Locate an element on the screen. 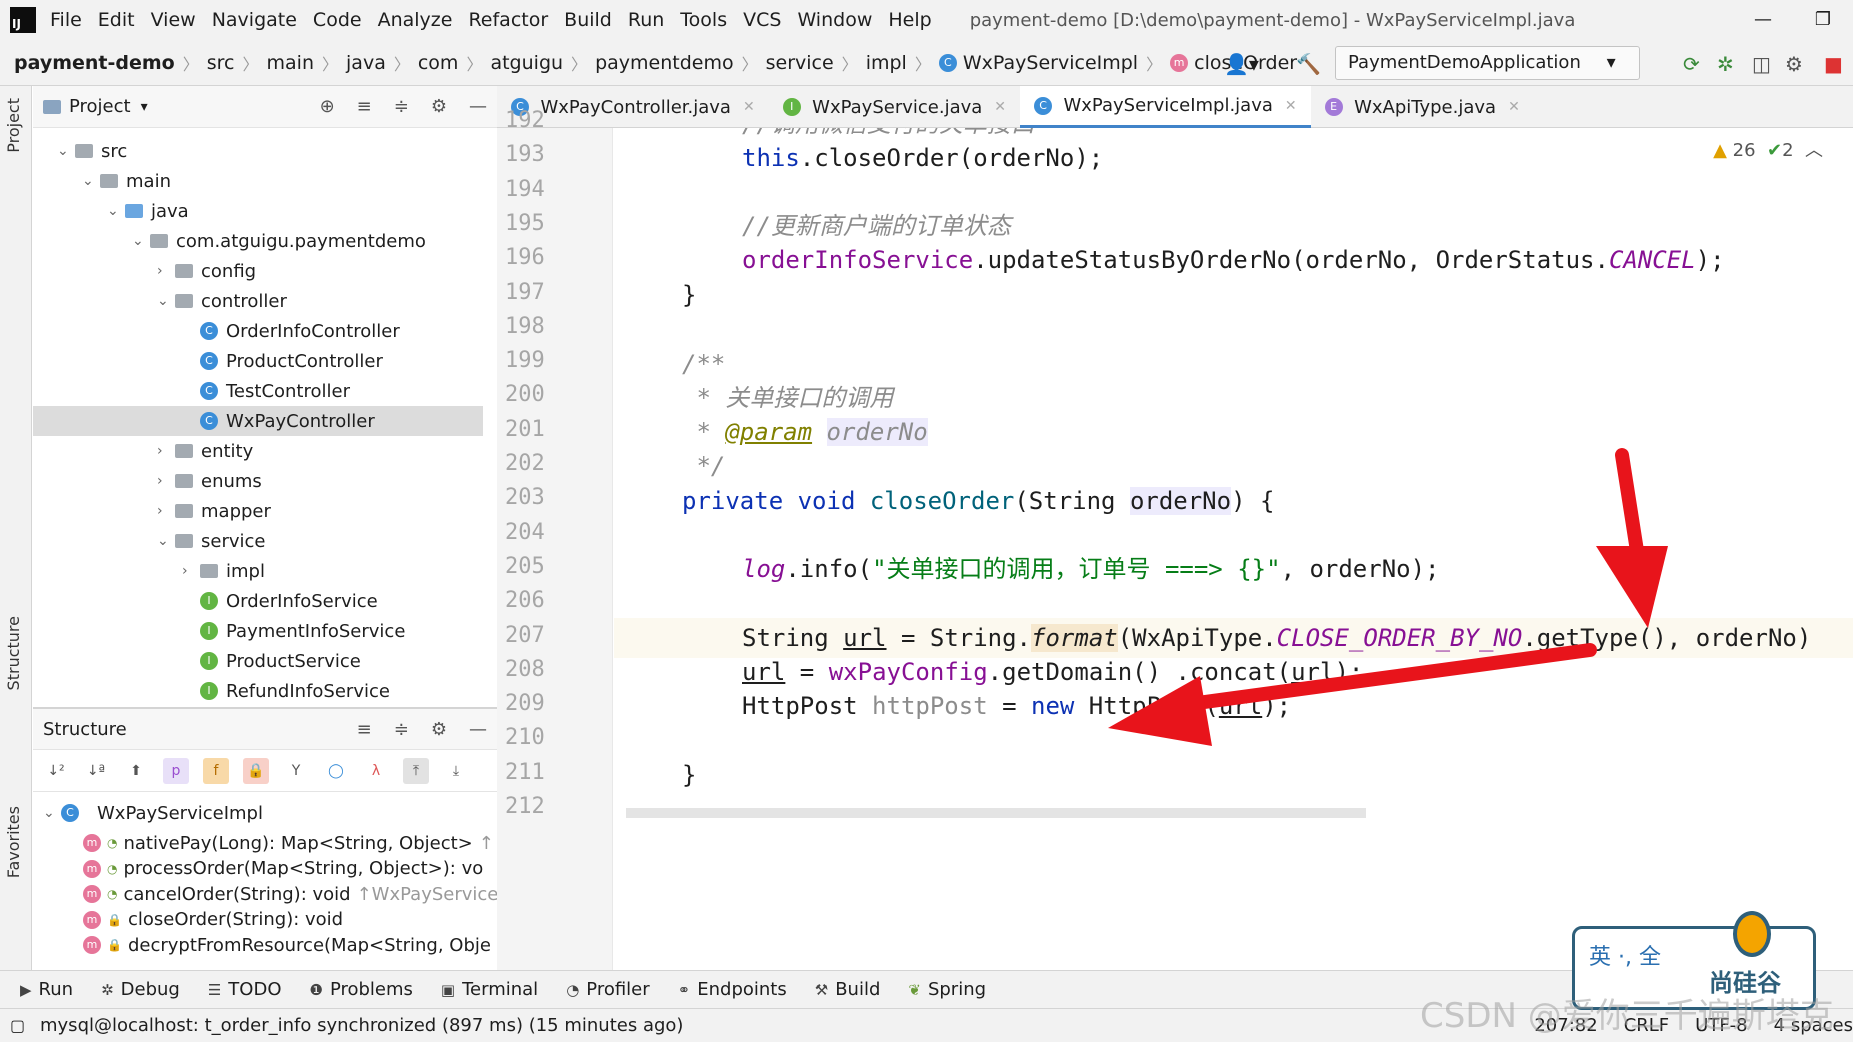 The height and width of the screenshot is (1042, 1853). menu-refactor: Refactor is located at coordinates (508, 20).